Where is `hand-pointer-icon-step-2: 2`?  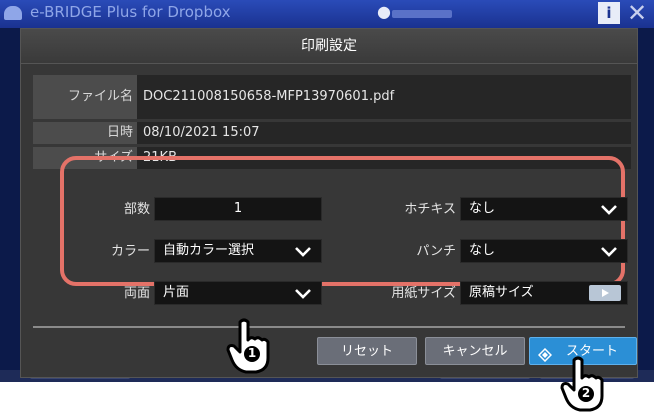
hand-pointer-icon-step-2: 2 is located at coordinates (585, 384).